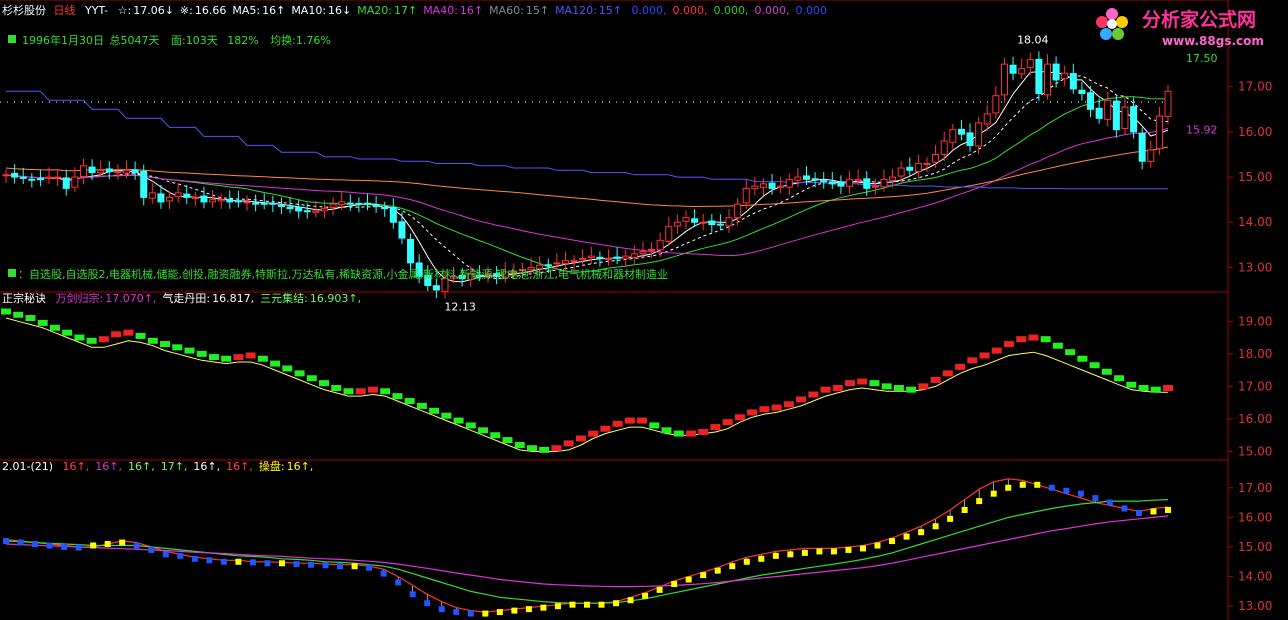  Describe the element at coordinates (96, 10) in the screenshot. I see `indicator-name: YYT-` at that location.